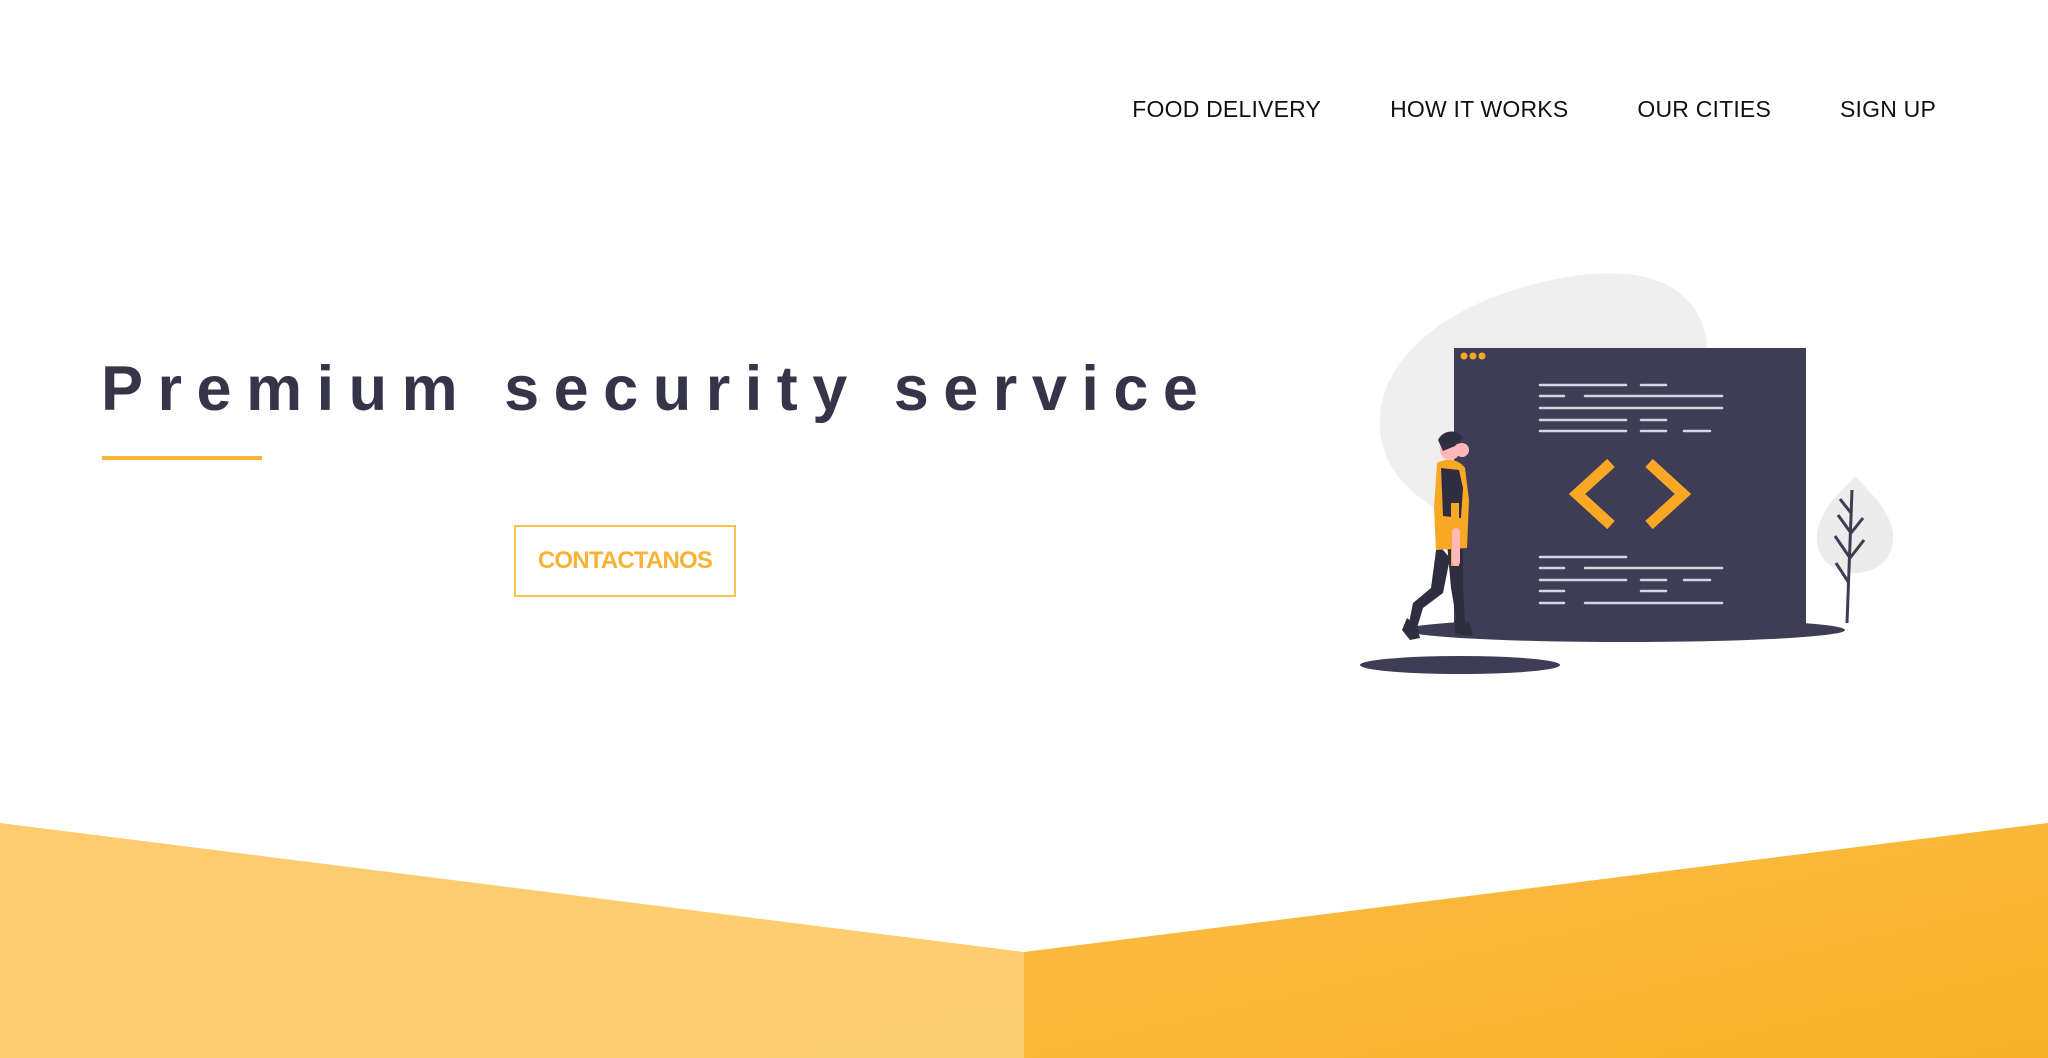 This screenshot has height=1058, width=2048. Describe the element at coordinates (1855, 524) in the screenshot. I see `plant-leaf` at that location.